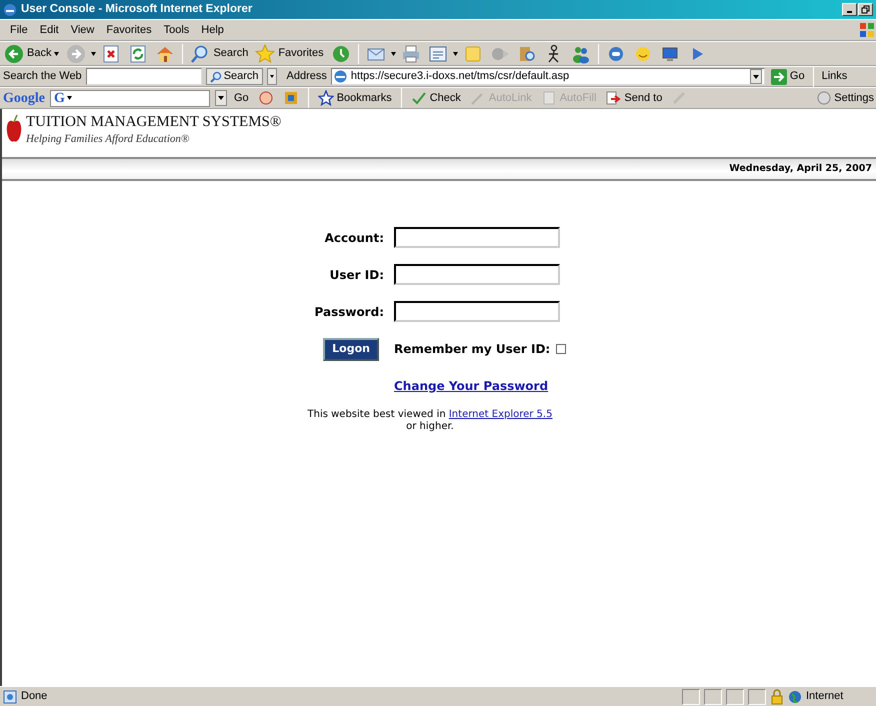 The image size is (876, 706). What do you see at coordinates (477, 385) in the screenshot?
I see `change-password-link: Change Your Password` at bounding box center [477, 385].